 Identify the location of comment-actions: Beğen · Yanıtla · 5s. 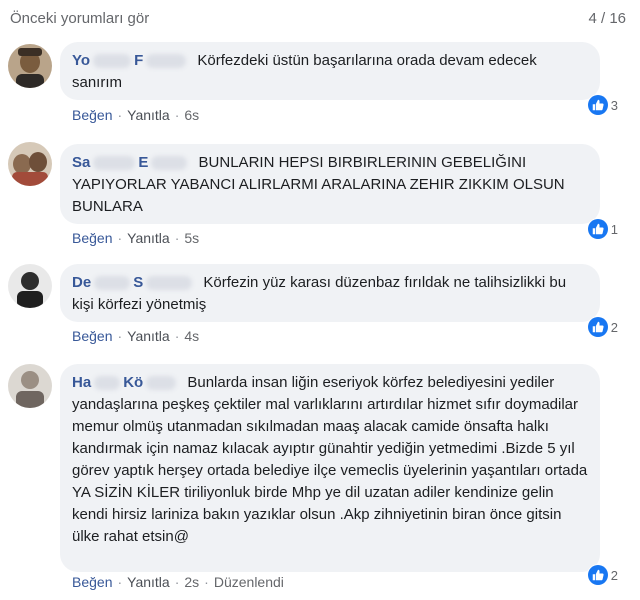
(136, 238).